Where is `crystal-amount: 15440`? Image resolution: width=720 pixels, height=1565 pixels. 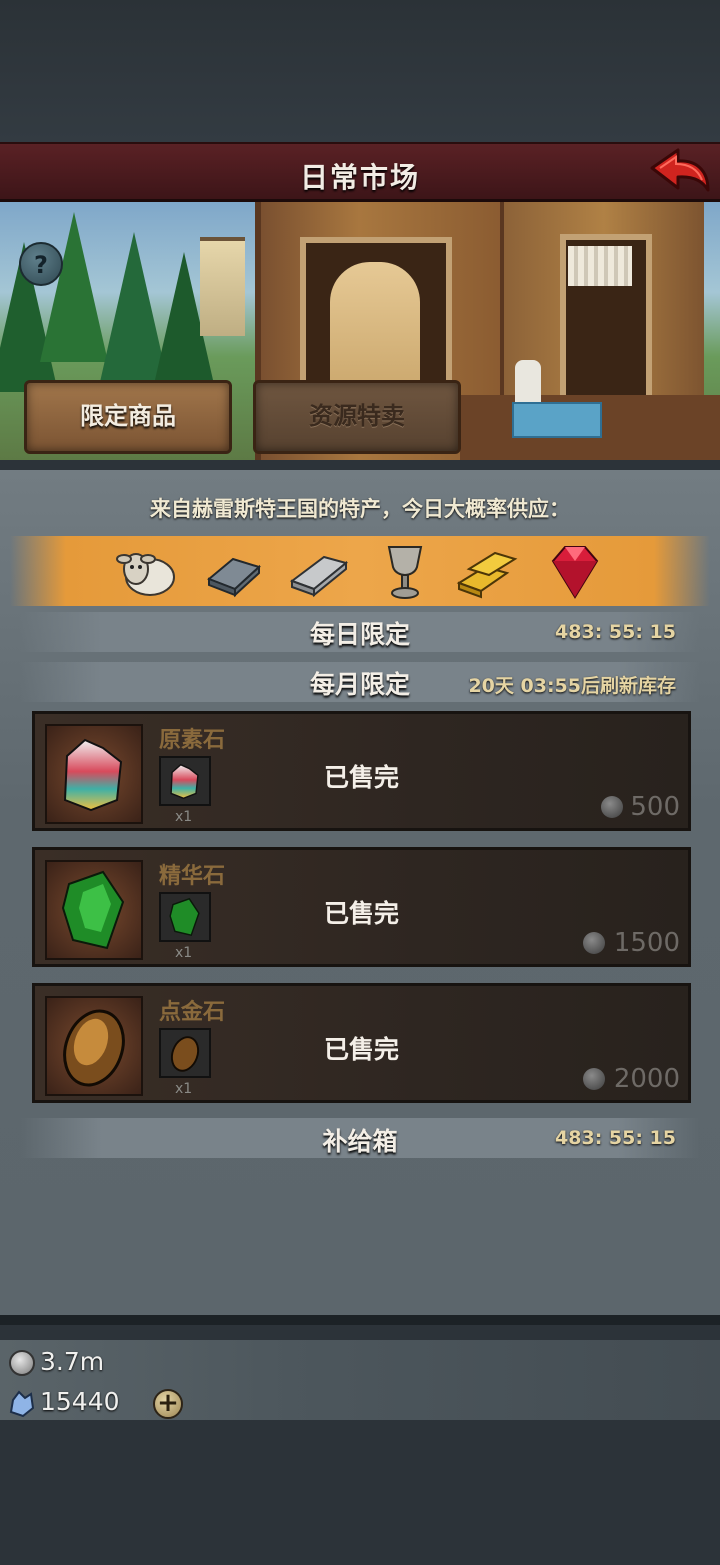 crystal-amount: 15440 is located at coordinates (80, 1401).